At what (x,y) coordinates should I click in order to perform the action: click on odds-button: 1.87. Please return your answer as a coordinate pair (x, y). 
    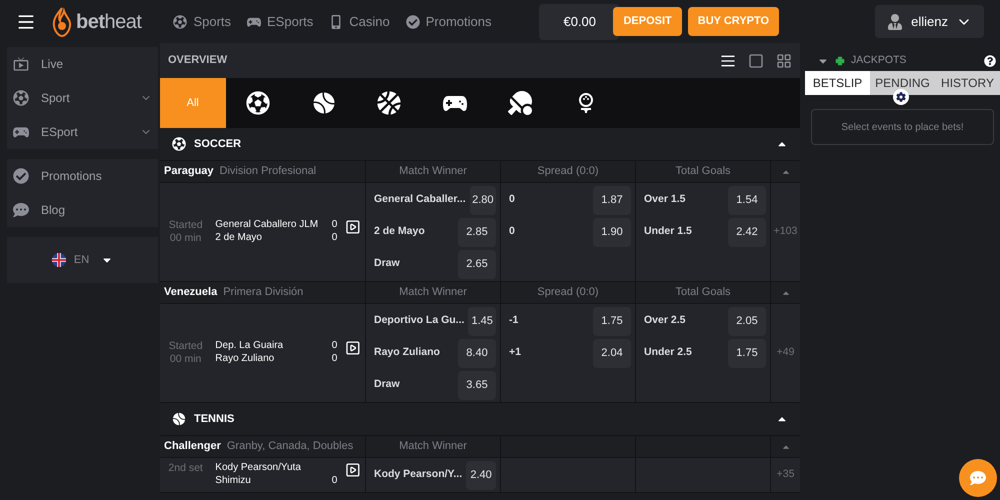
    Looking at the image, I should click on (612, 200).